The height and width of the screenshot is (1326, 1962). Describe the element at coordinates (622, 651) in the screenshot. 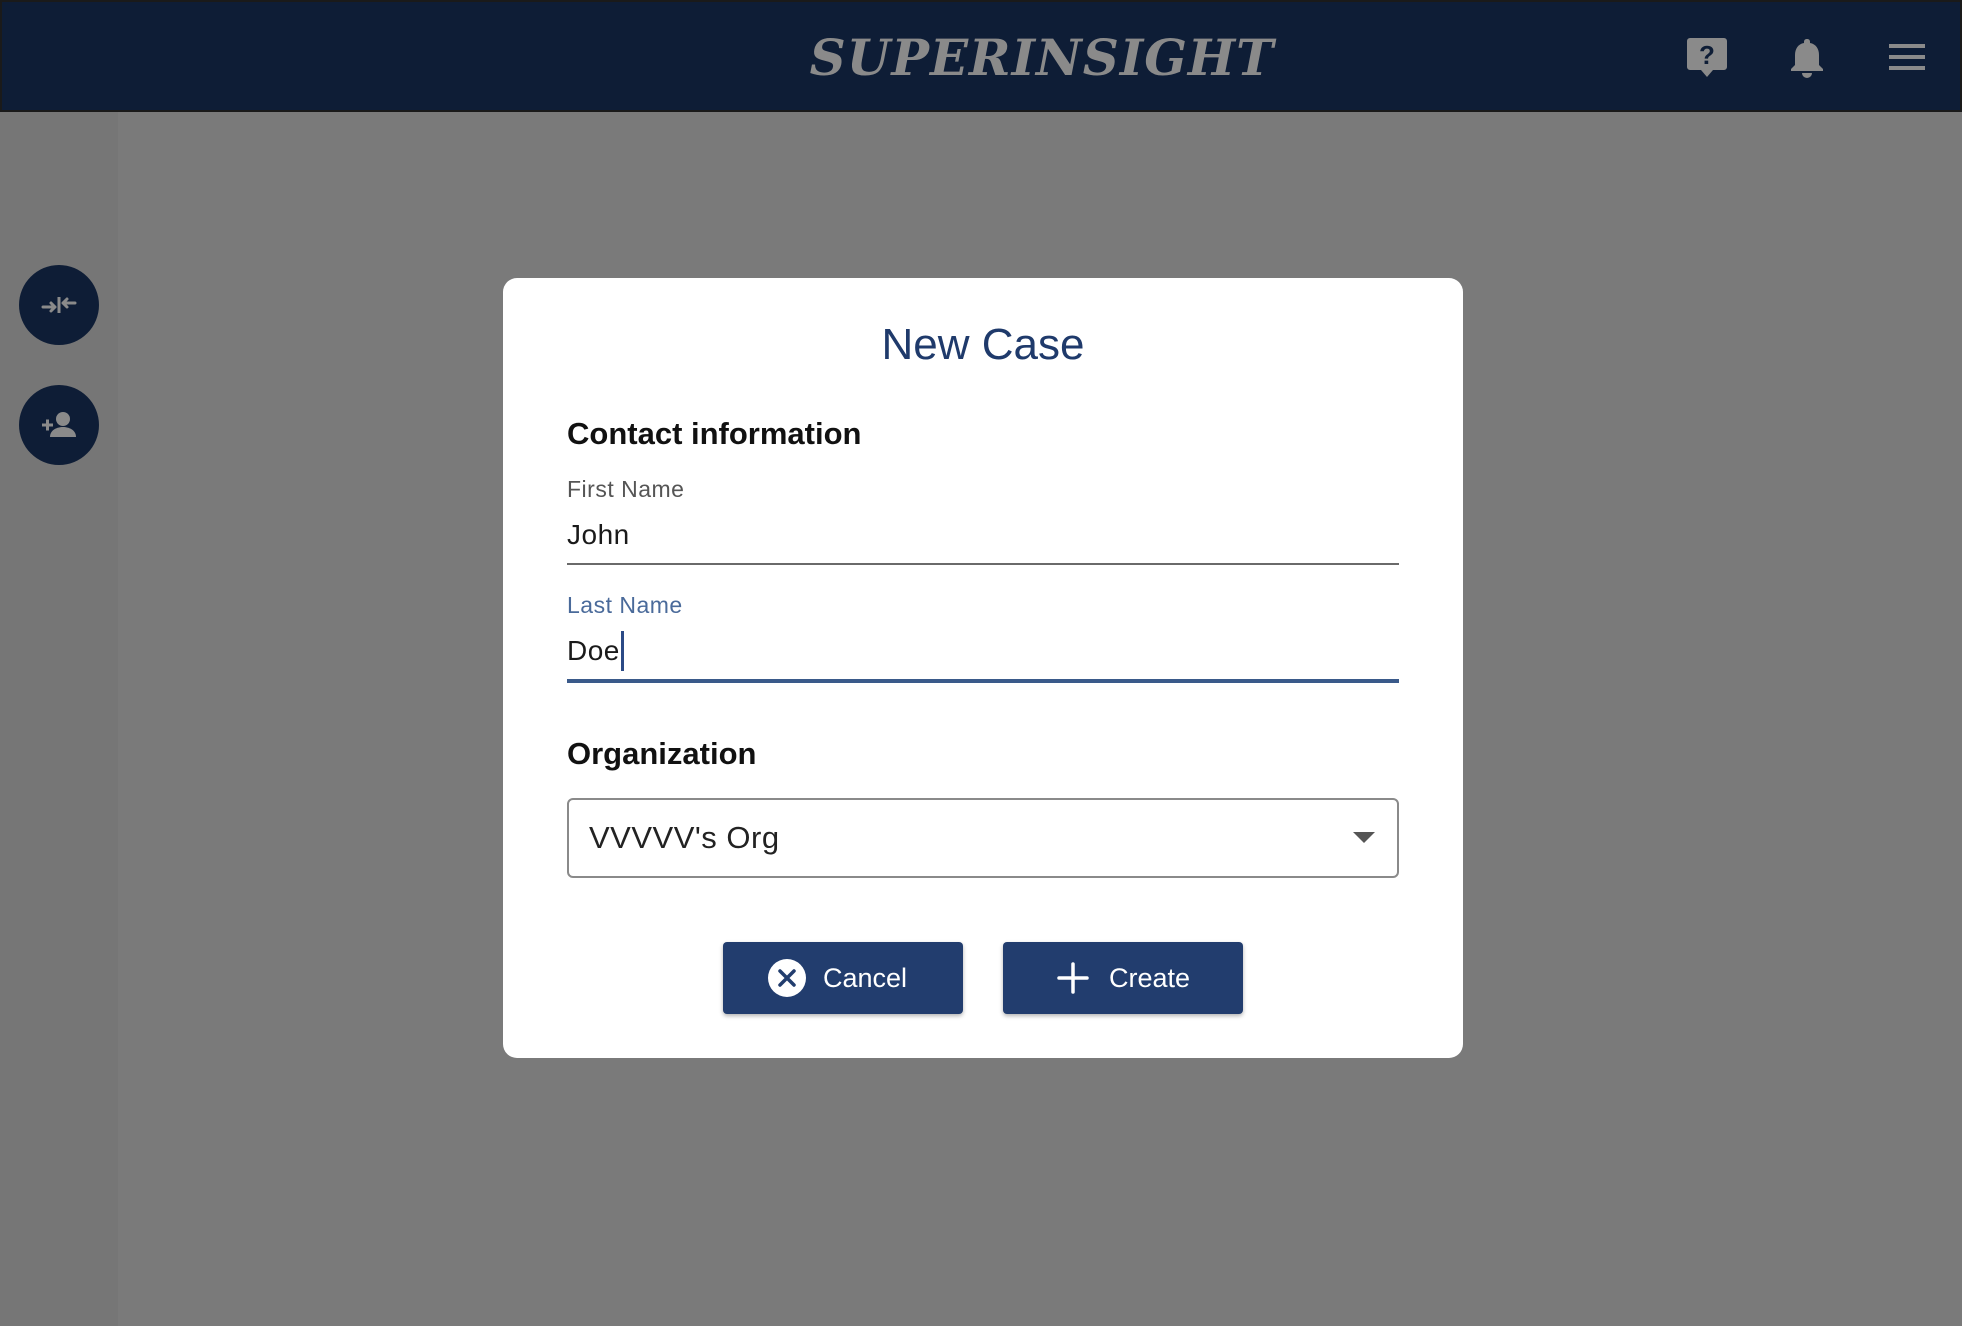

I see `text-cursor` at that location.